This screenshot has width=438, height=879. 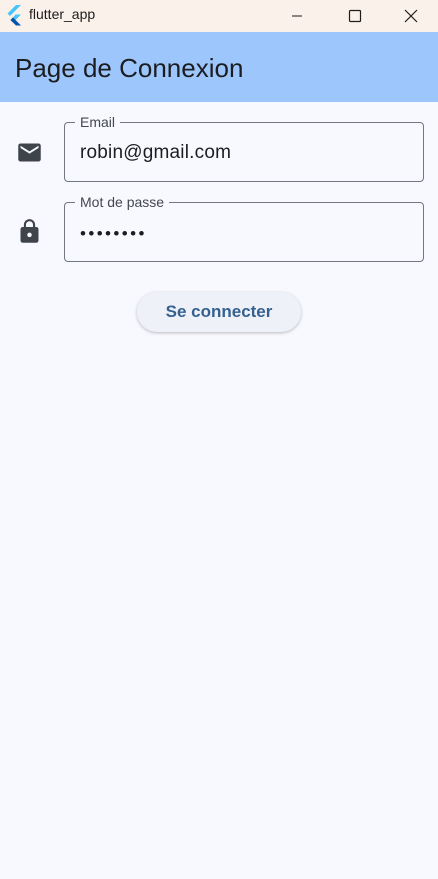 What do you see at coordinates (62, 14) in the screenshot?
I see `window-title: flutter_app` at bounding box center [62, 14].